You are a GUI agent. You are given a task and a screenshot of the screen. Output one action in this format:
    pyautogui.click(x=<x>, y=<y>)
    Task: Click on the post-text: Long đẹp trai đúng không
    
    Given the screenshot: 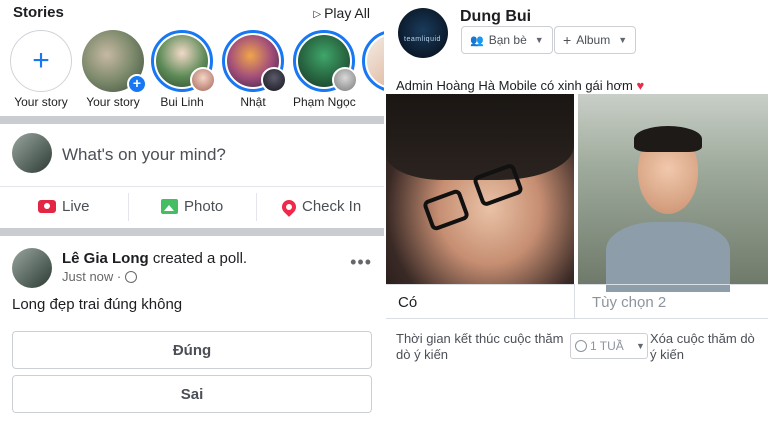 What is the action you would take?
    pyautogui.click(x=97, y=304)
    